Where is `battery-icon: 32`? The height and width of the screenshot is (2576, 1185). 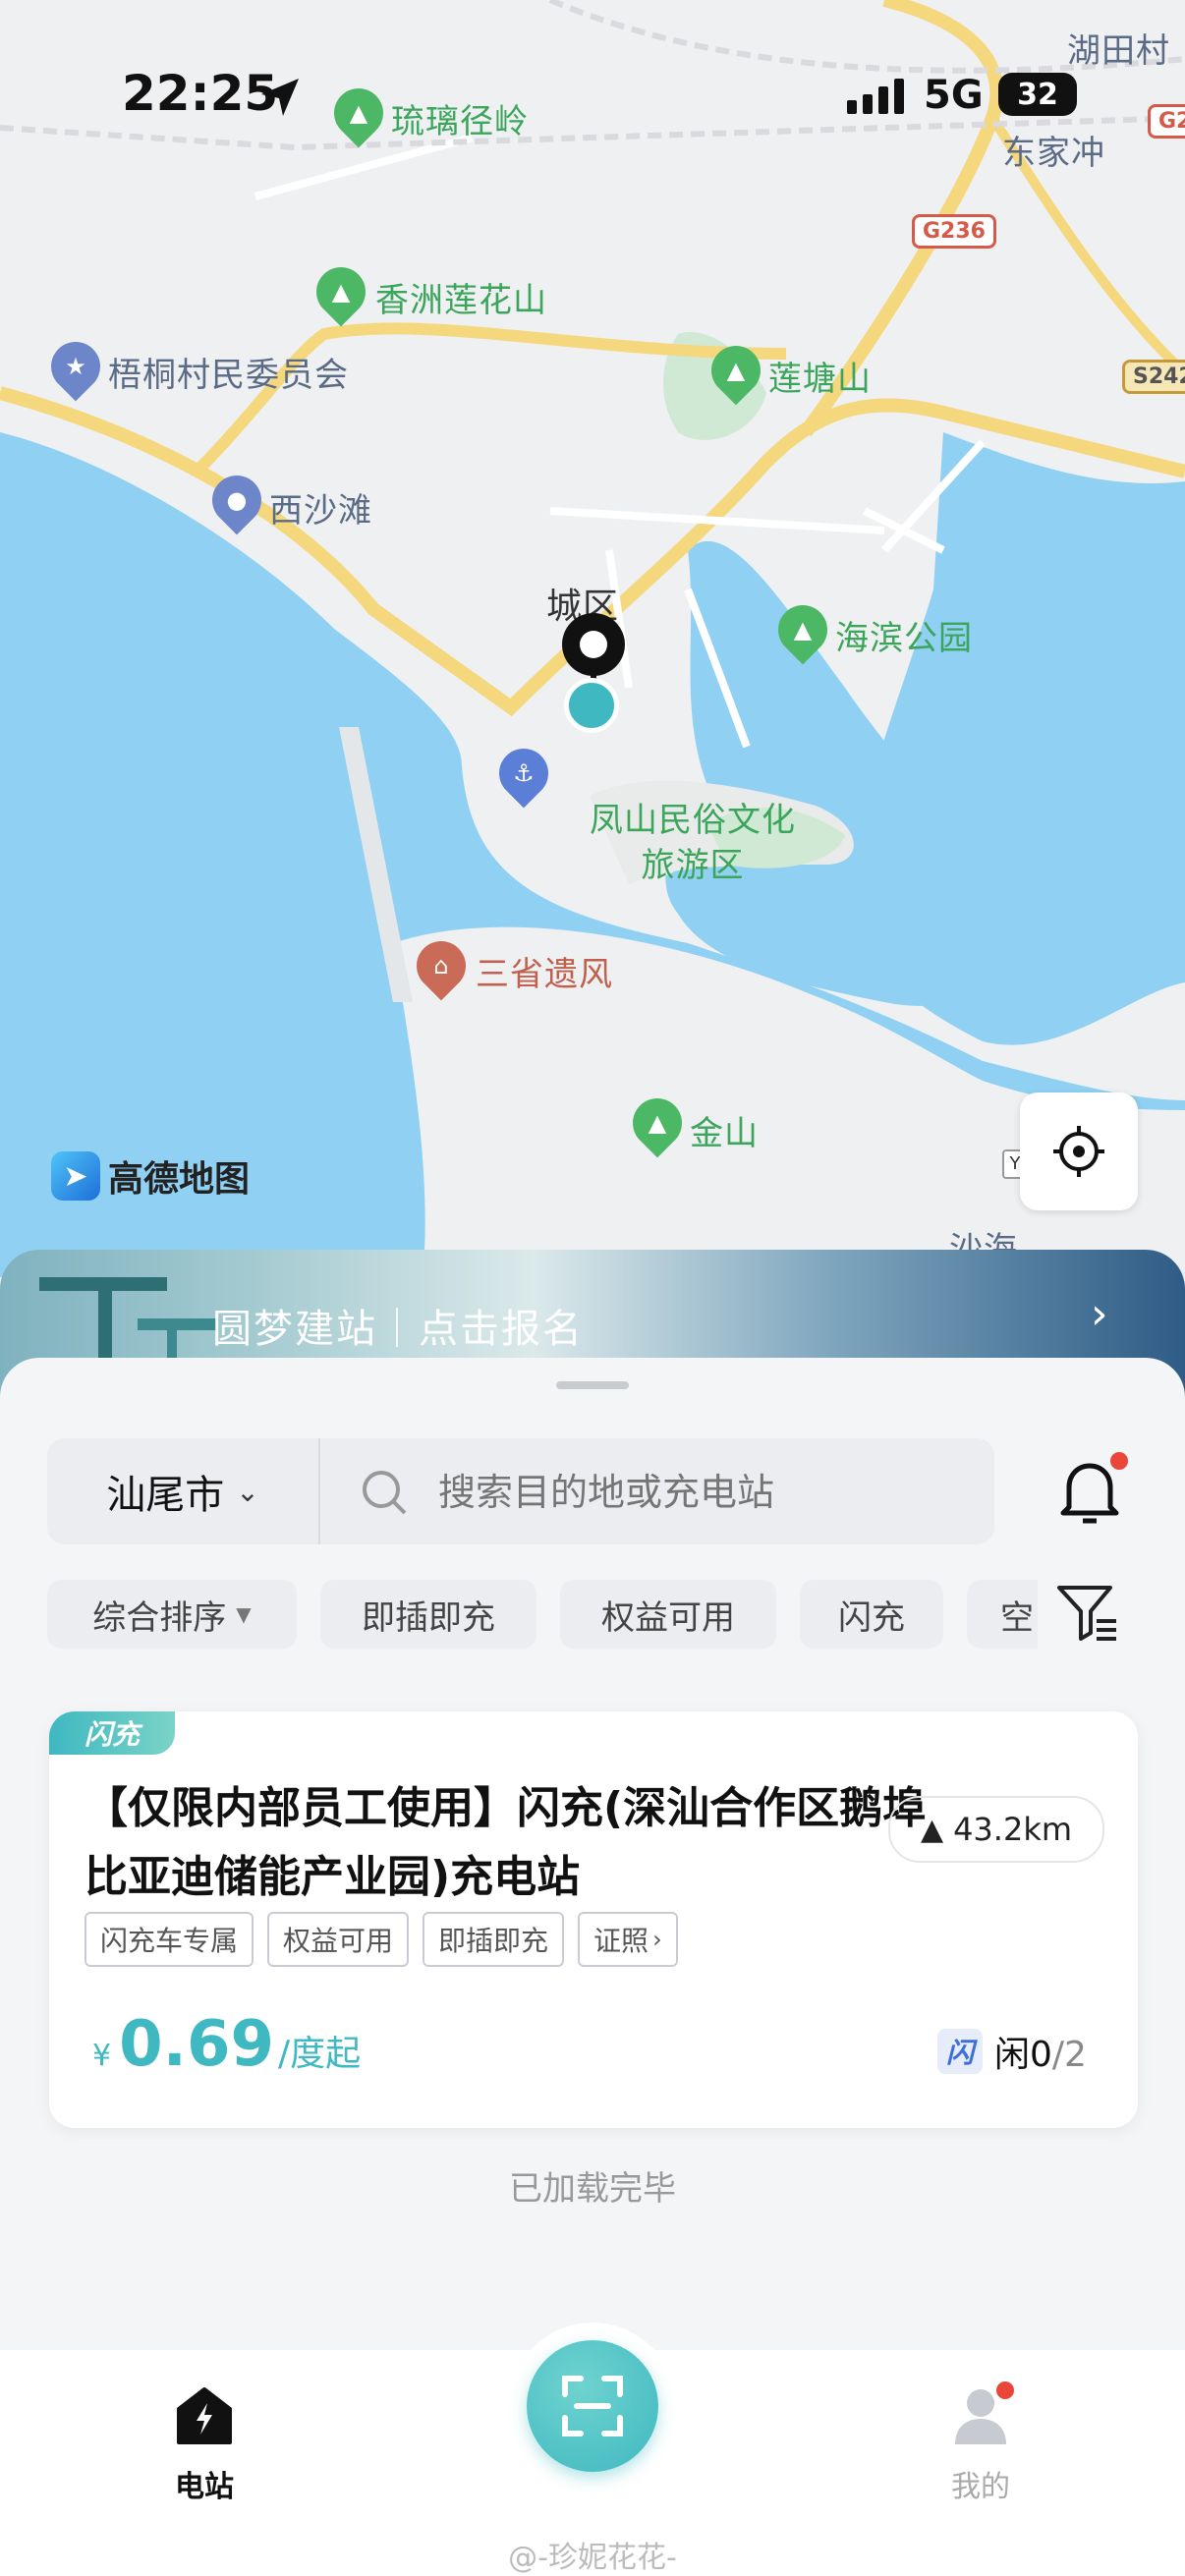 battery-icon: 32 is located at coordinates (1038, 94).